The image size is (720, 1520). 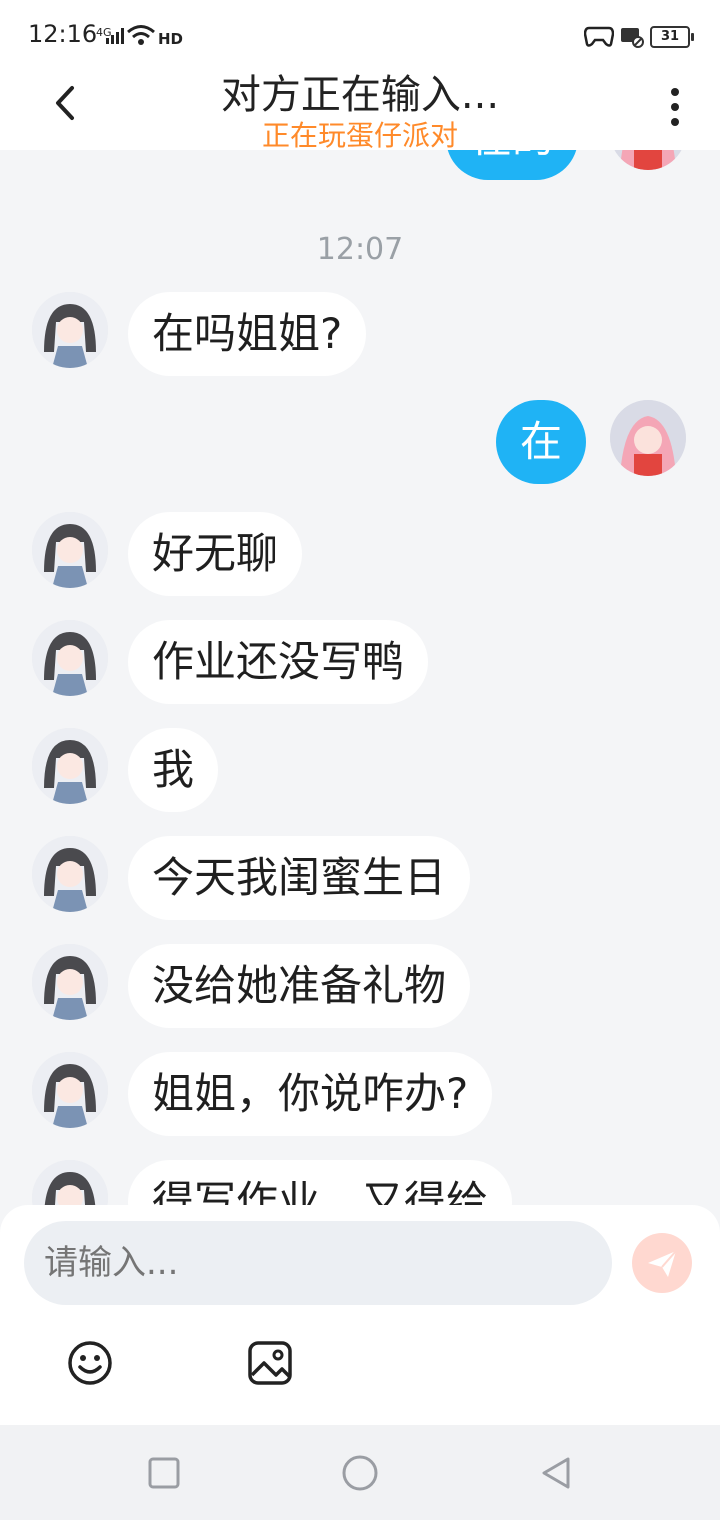 What do you see at coordinates (320, 1182) in the screenshot?
I see `message-bubble: 得写作业，又得给` at bounding box center [320, 1182].